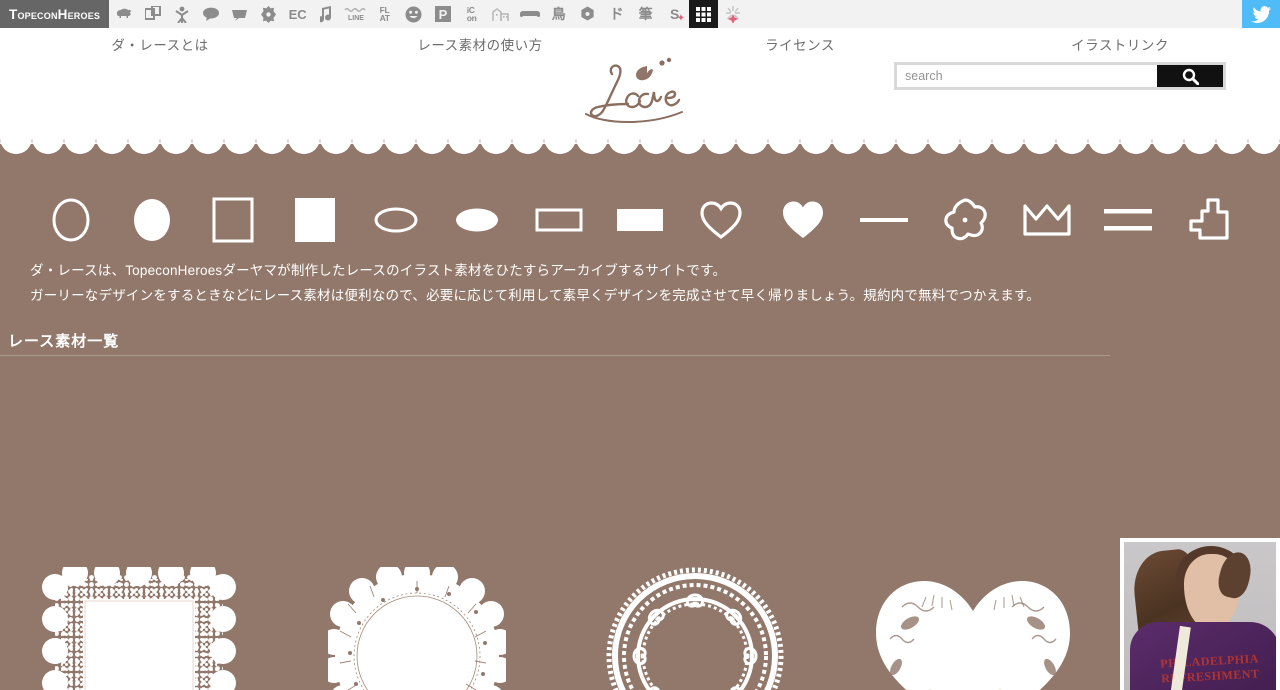 The width and height of the screenshot is (1280, 690). What do you see at coordinates (1120, 46) in the screenshot?
I see `nav-item-illustlink: イラストリンク` at bounding box center [1120, 46].